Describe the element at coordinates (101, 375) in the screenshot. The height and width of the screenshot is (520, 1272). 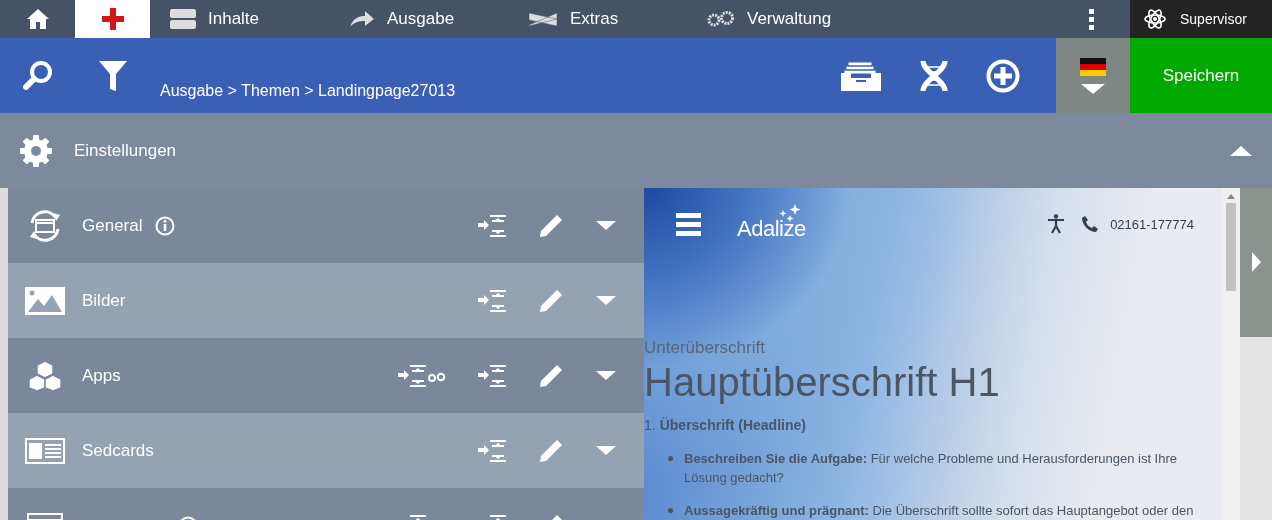
I see `row-label: Apps` at that location.